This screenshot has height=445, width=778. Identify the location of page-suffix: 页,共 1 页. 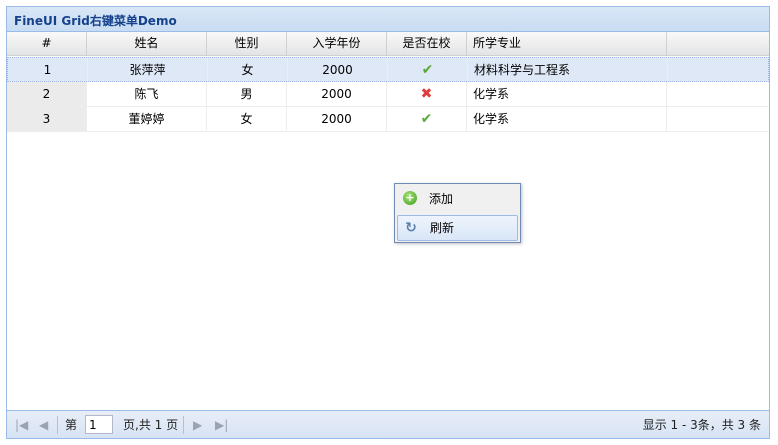
(151, 425).